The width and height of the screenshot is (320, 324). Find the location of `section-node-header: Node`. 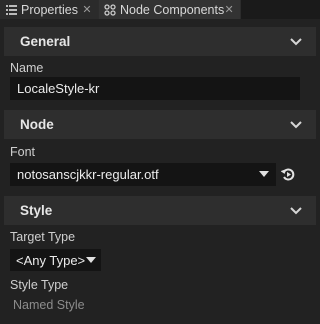

section-node-header: Node is located at coordinates (160, 124).